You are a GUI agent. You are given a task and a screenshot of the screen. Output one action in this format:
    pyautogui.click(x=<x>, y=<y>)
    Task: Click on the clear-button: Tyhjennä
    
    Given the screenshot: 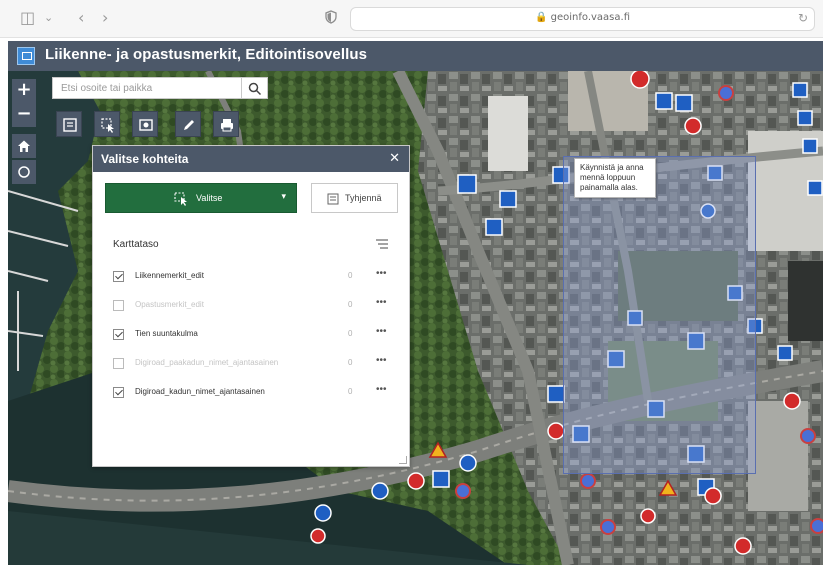 What is the action you would take?
    pyautogui.click(x=354, y=198)
    